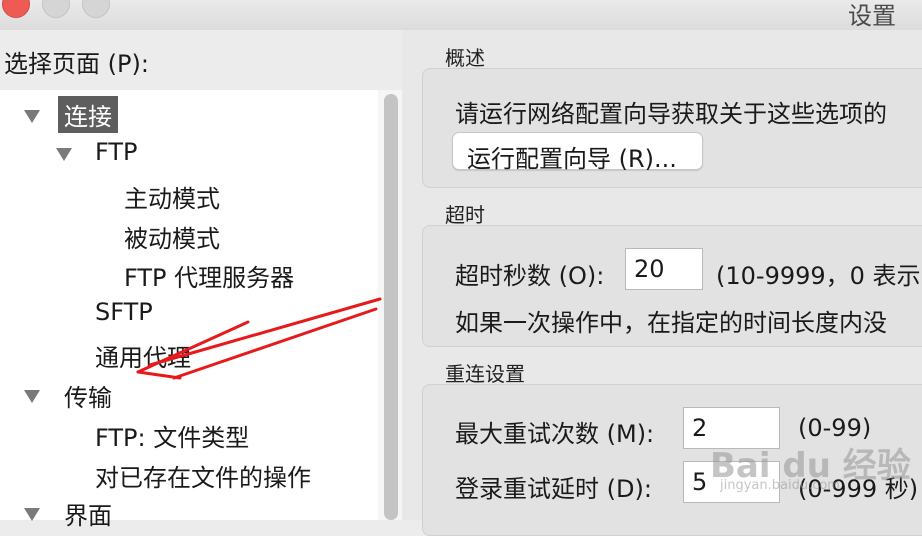 This screenshot has height=536, width=922. What do you see at coordinates (872, 16) in the screenshot?
I see `window-title: 设置` at bounding box center [872, 16].